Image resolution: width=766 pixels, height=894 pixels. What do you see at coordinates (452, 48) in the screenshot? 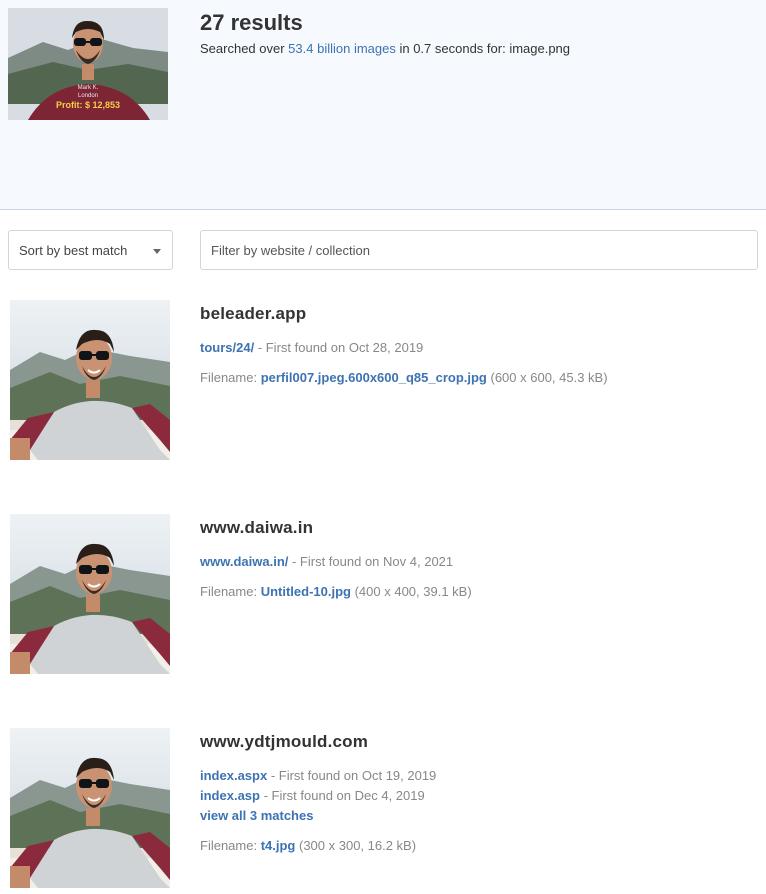
I see `summary-mid: in 0.7 seconds for:` at bounding box center [452, 48].